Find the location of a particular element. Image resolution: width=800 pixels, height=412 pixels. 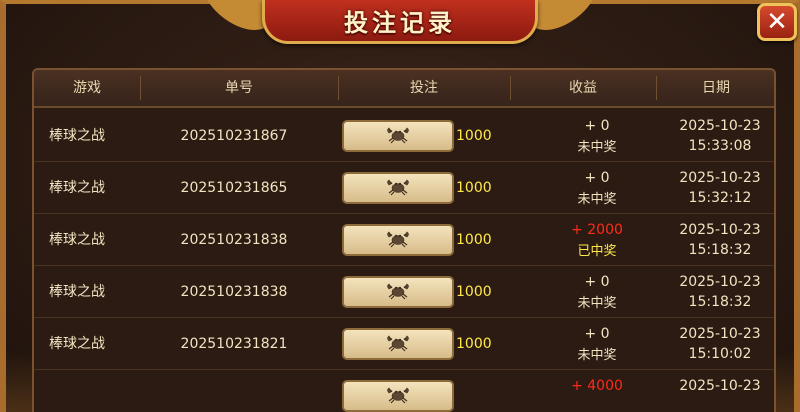

title-banner: 投注记录 is located at coordinates (400, 22).